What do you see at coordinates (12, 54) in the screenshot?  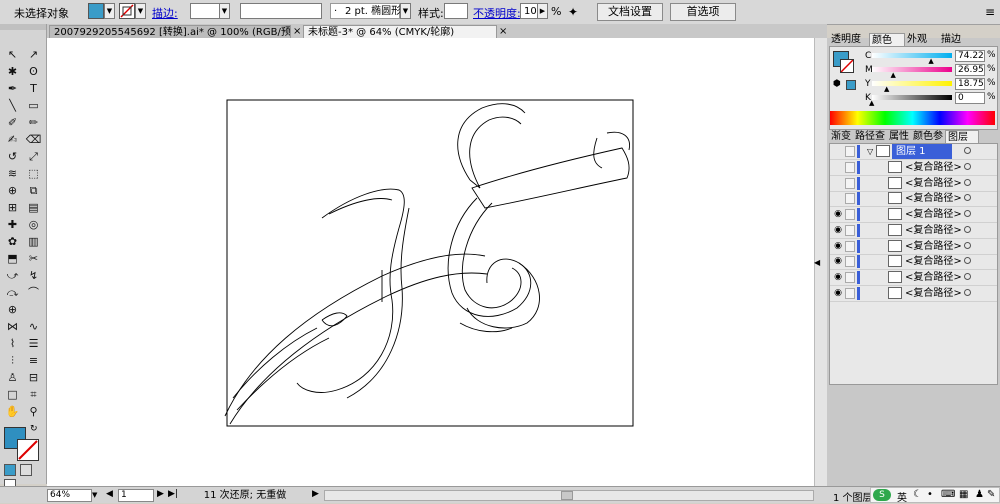 I see `selection-tool-icon: ↖` at bounding box center [12, 54].